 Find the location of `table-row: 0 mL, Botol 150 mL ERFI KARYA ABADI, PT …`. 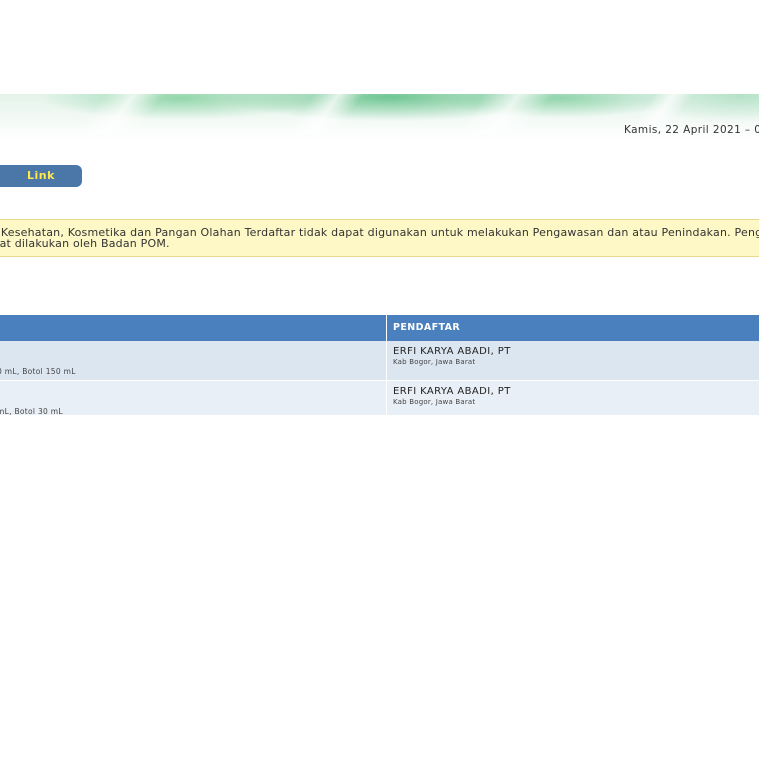

table-row: 0 mL, Botol 150 mL ERFI KARYA ABADI, PT … is located at coordinates (379, 361).